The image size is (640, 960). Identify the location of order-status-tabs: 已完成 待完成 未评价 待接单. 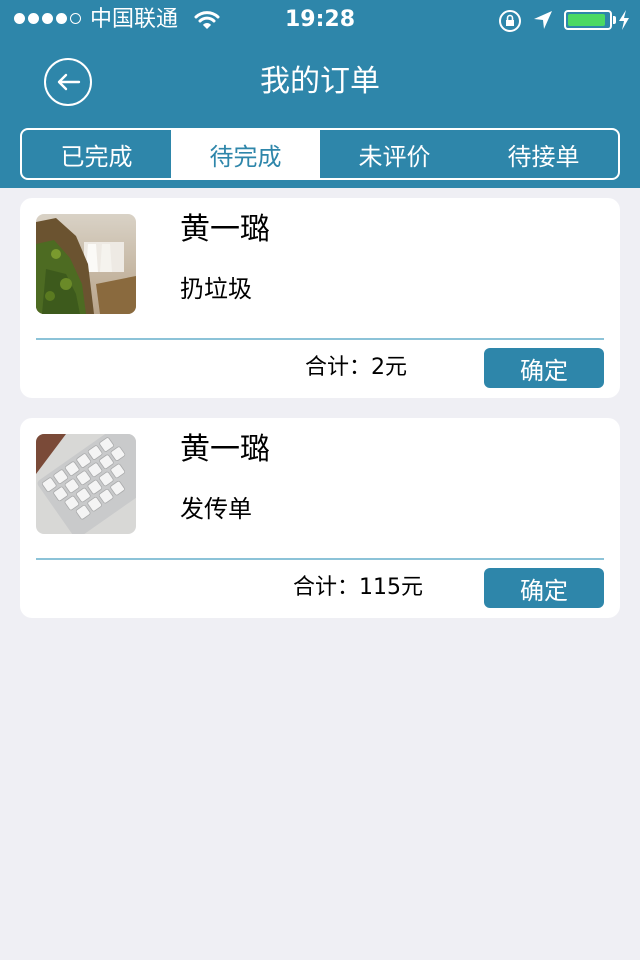
(320, 154).